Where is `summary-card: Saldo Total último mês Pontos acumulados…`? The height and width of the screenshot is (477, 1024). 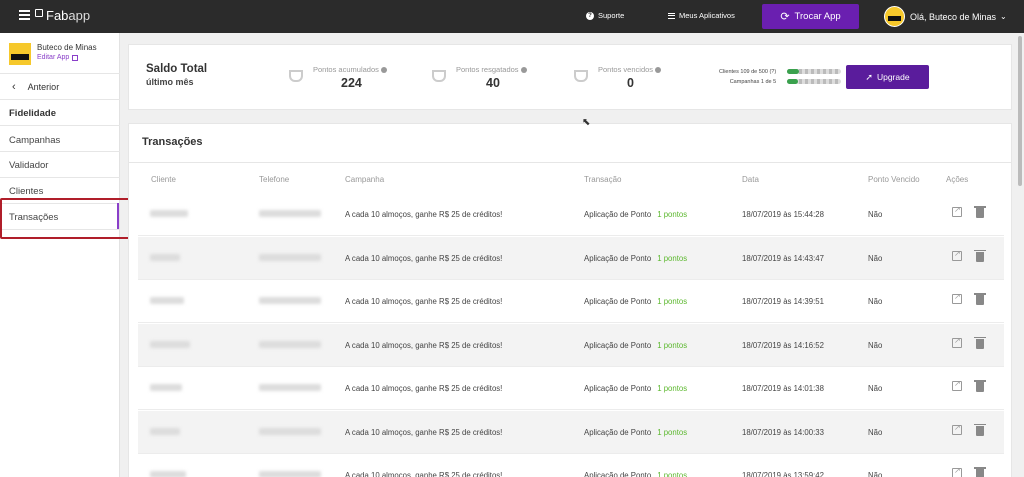 summary-card: Saldo Total último mês Pontos acumulados… is located at coordinates (570, 77).